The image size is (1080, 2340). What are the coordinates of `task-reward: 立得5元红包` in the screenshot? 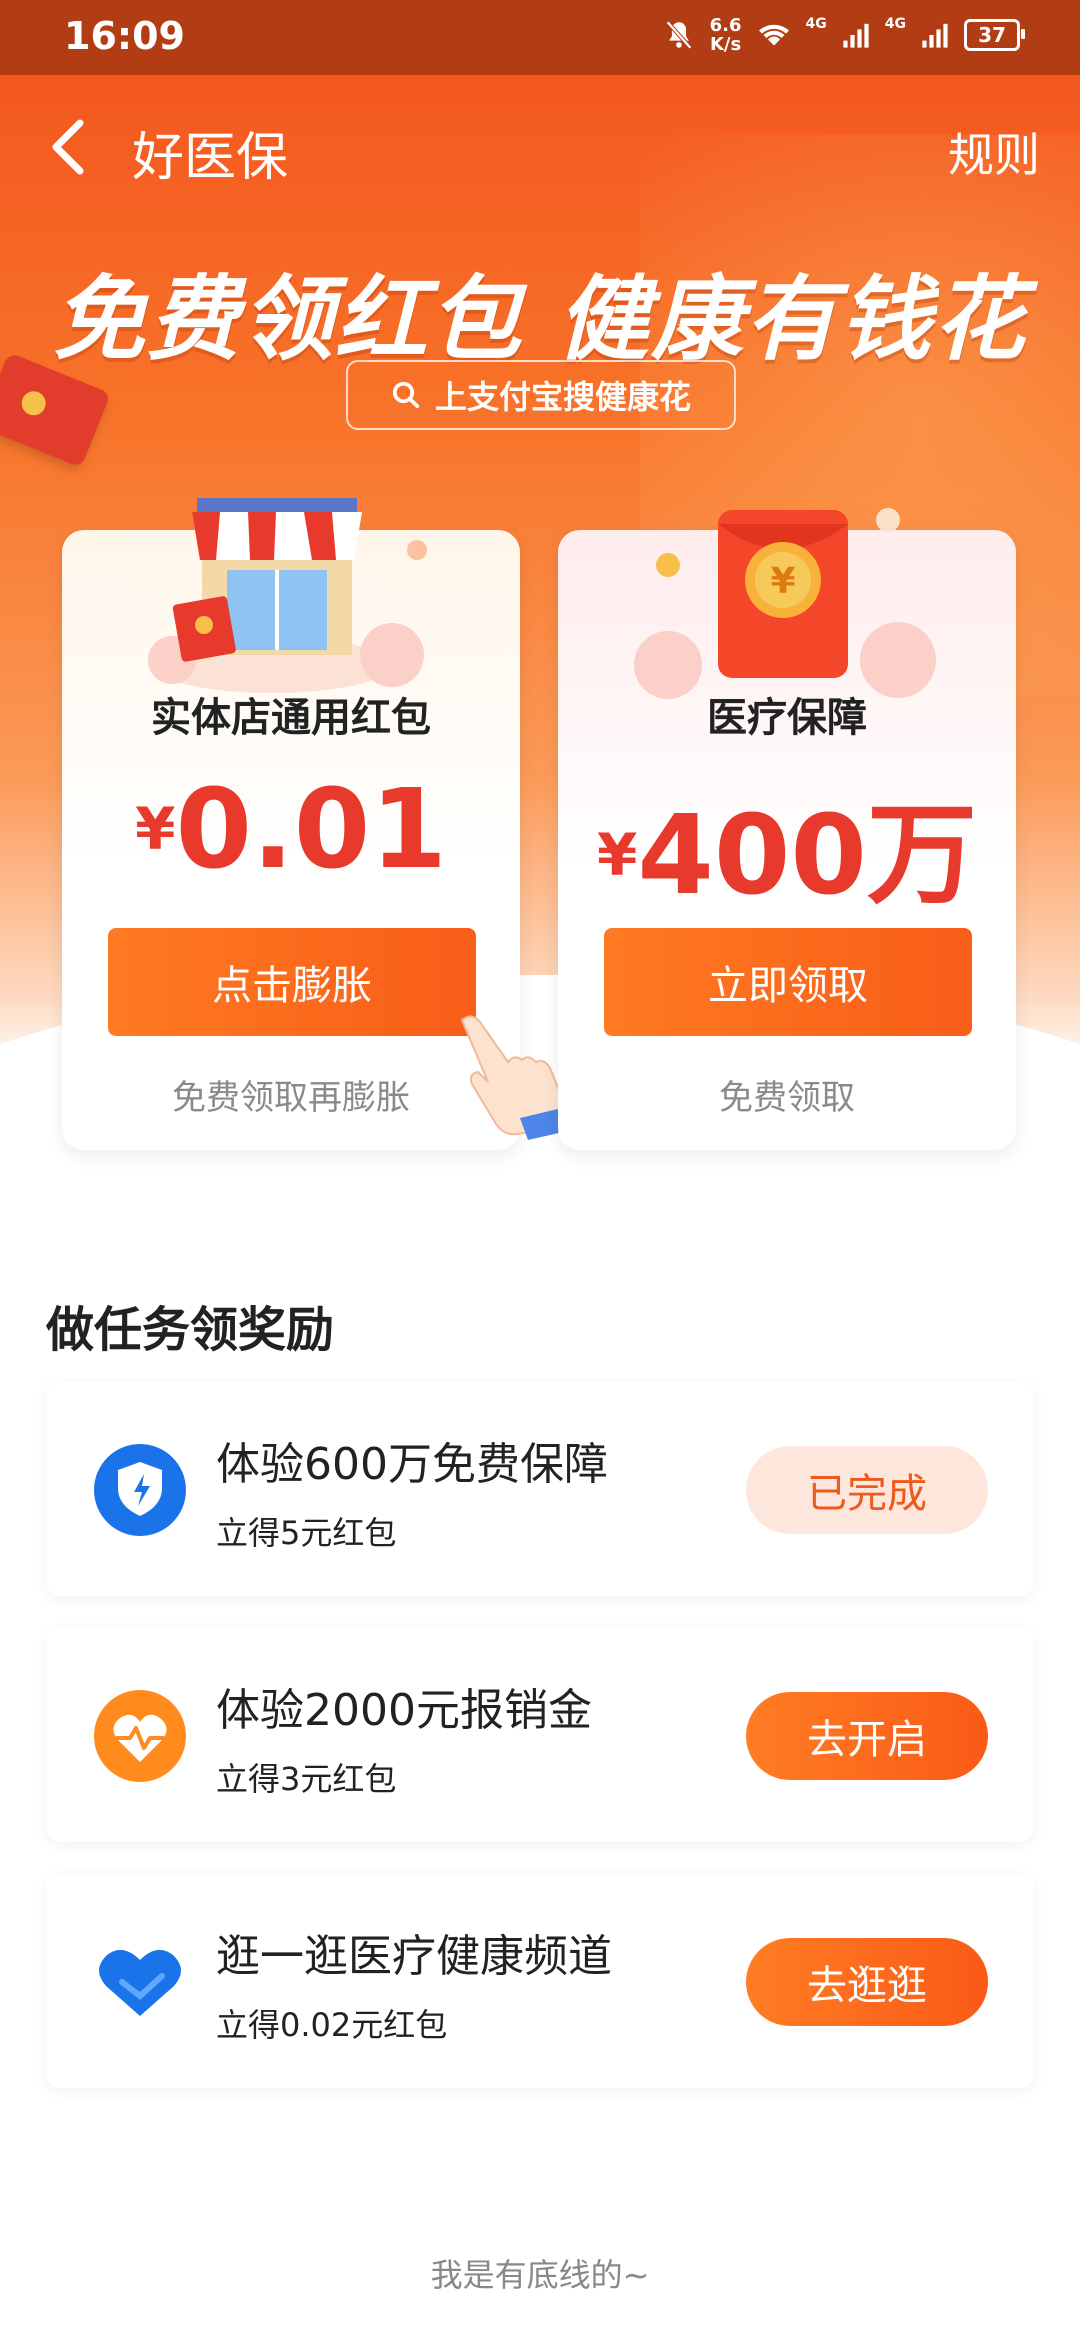 It's located at (306, 1533).